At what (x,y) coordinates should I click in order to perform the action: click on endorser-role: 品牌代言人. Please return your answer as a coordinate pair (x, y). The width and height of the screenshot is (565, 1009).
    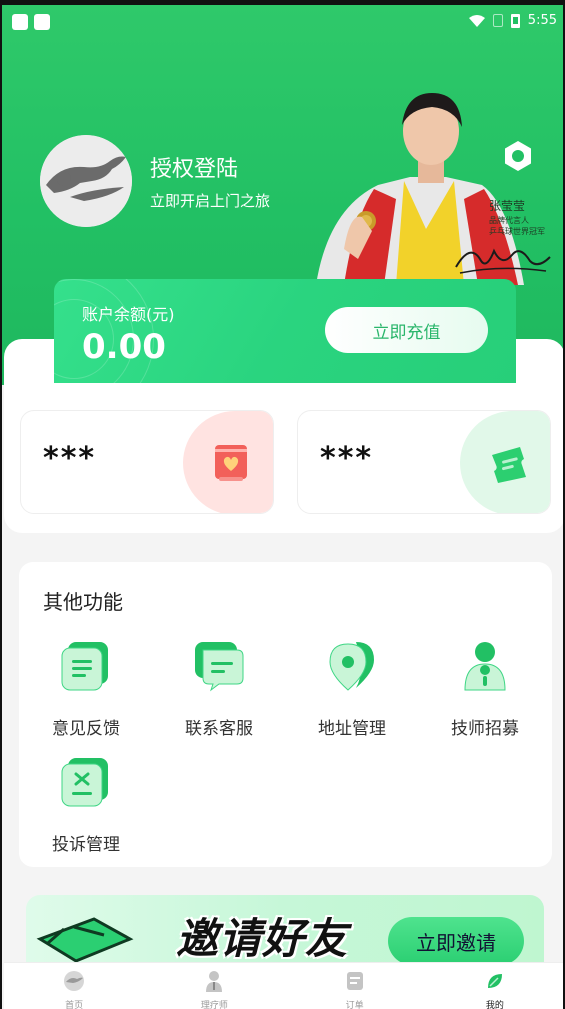
    Looking at the image, I should click on (509, 220).